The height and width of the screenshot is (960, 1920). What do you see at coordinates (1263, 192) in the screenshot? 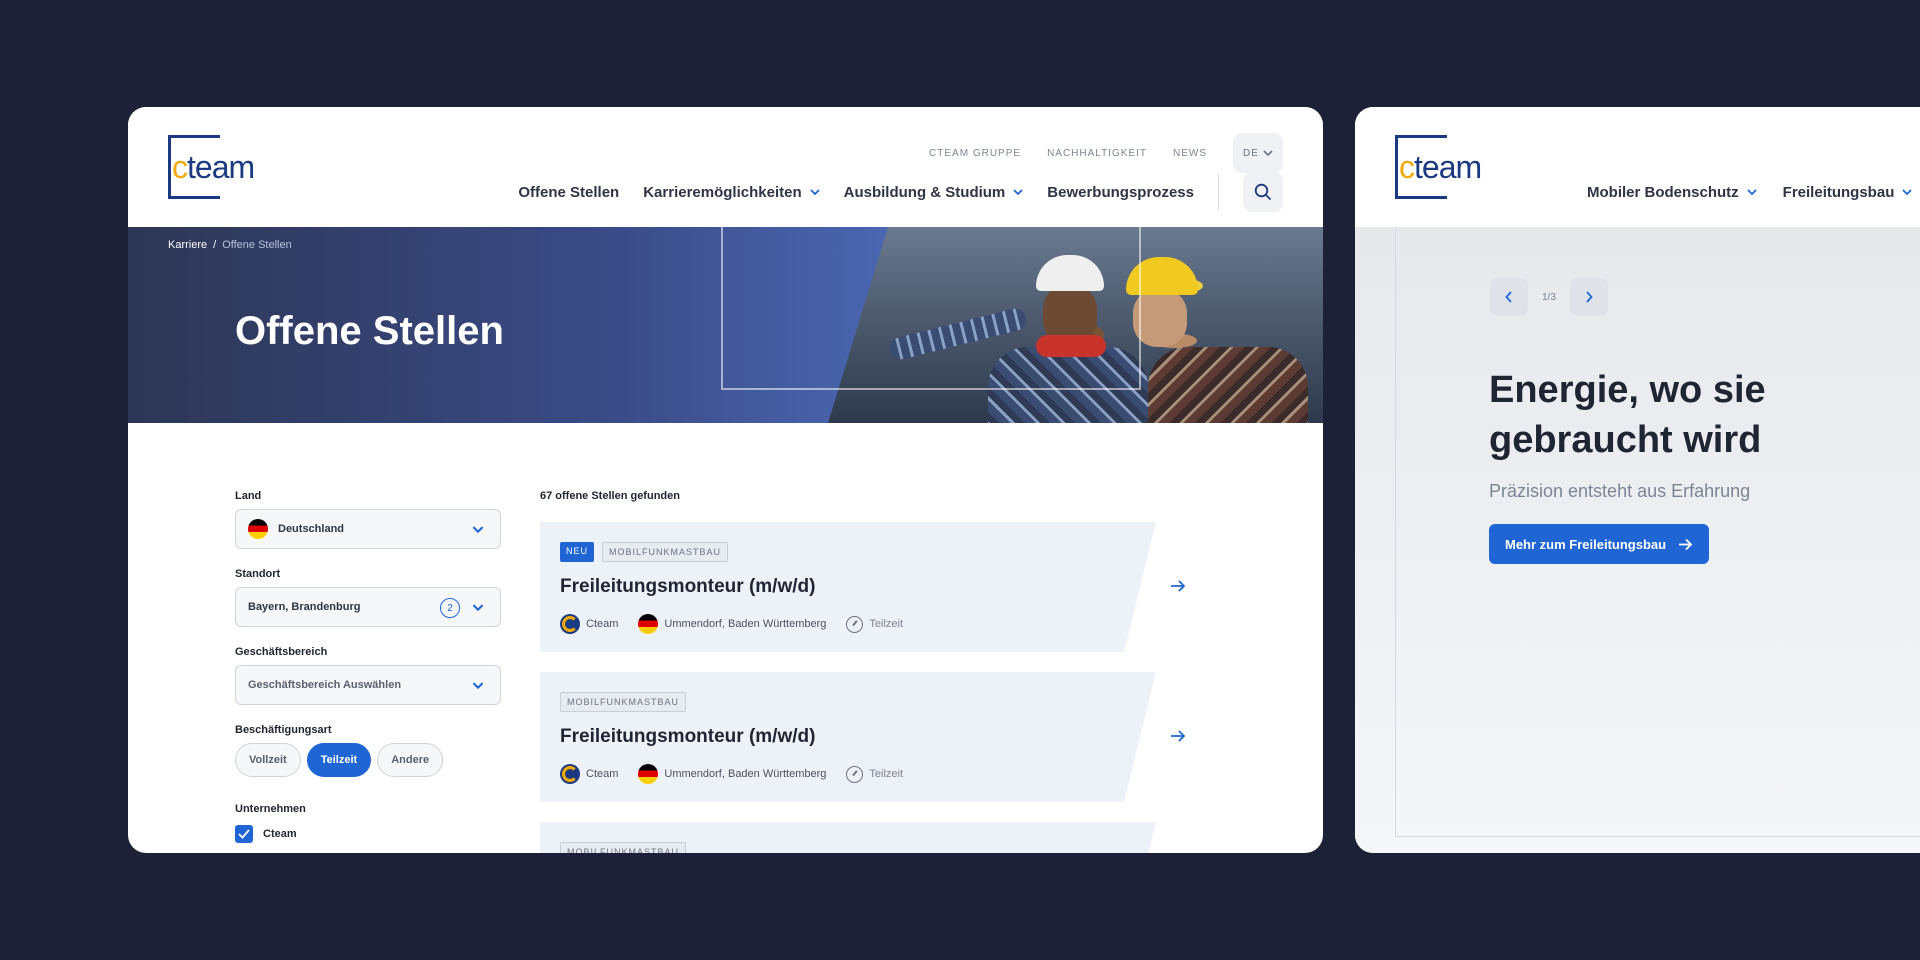
I see `search-button` at bounding box center [1263, 192].